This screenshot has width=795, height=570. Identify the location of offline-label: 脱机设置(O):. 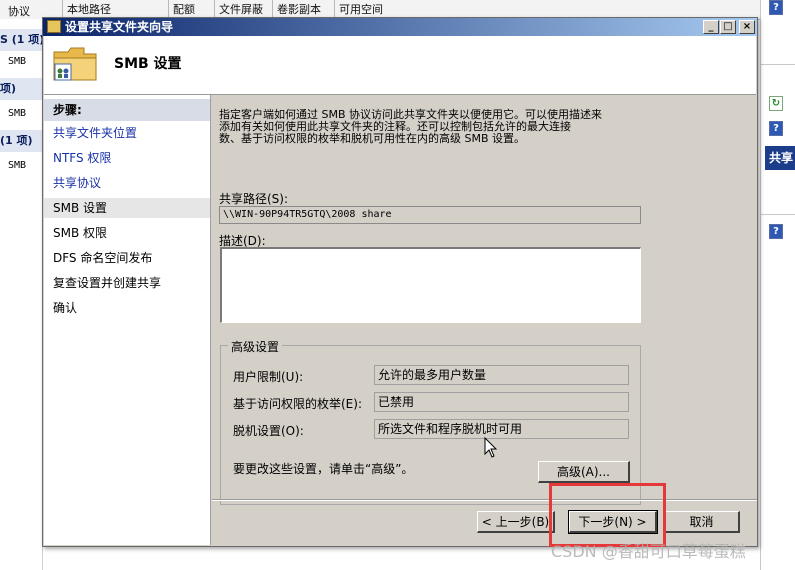
(268, 431).